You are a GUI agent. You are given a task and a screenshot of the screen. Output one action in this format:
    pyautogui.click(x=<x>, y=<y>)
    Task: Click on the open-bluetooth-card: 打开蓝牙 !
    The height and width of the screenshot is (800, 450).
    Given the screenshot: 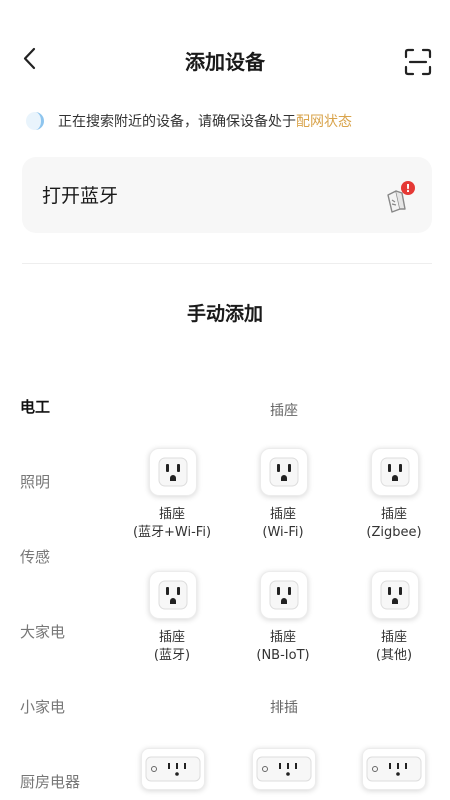 What is the action you would take?
    pyautogui.click(x=227, y=195)
    